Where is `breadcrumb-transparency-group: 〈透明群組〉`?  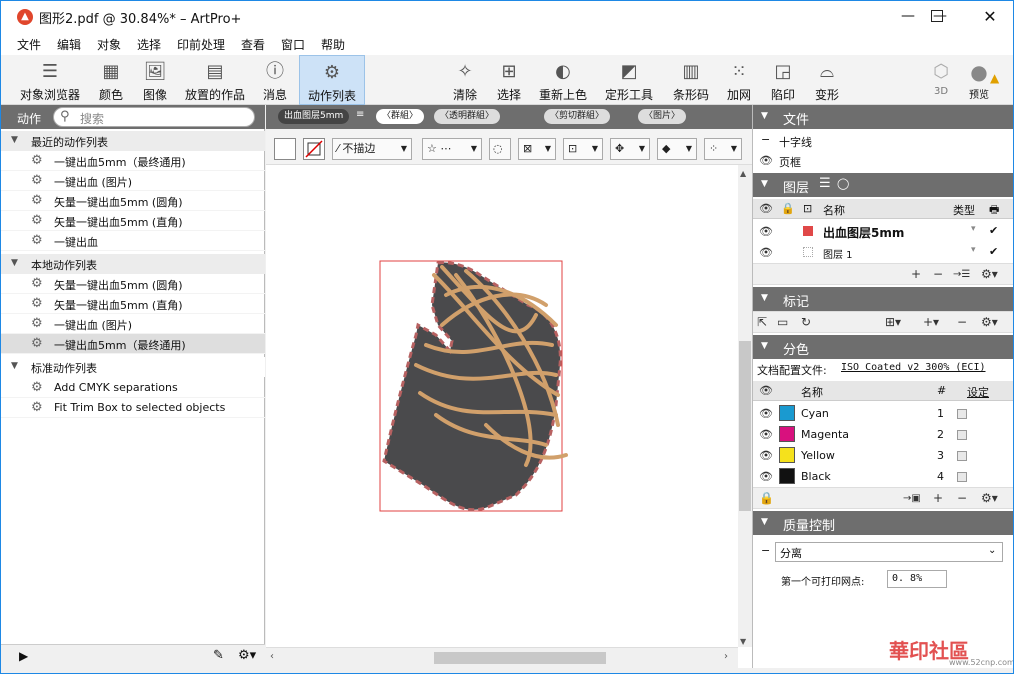 breadcrumb-transparency-group: 〈透明群組〉 is located at coordinates (467, 116).